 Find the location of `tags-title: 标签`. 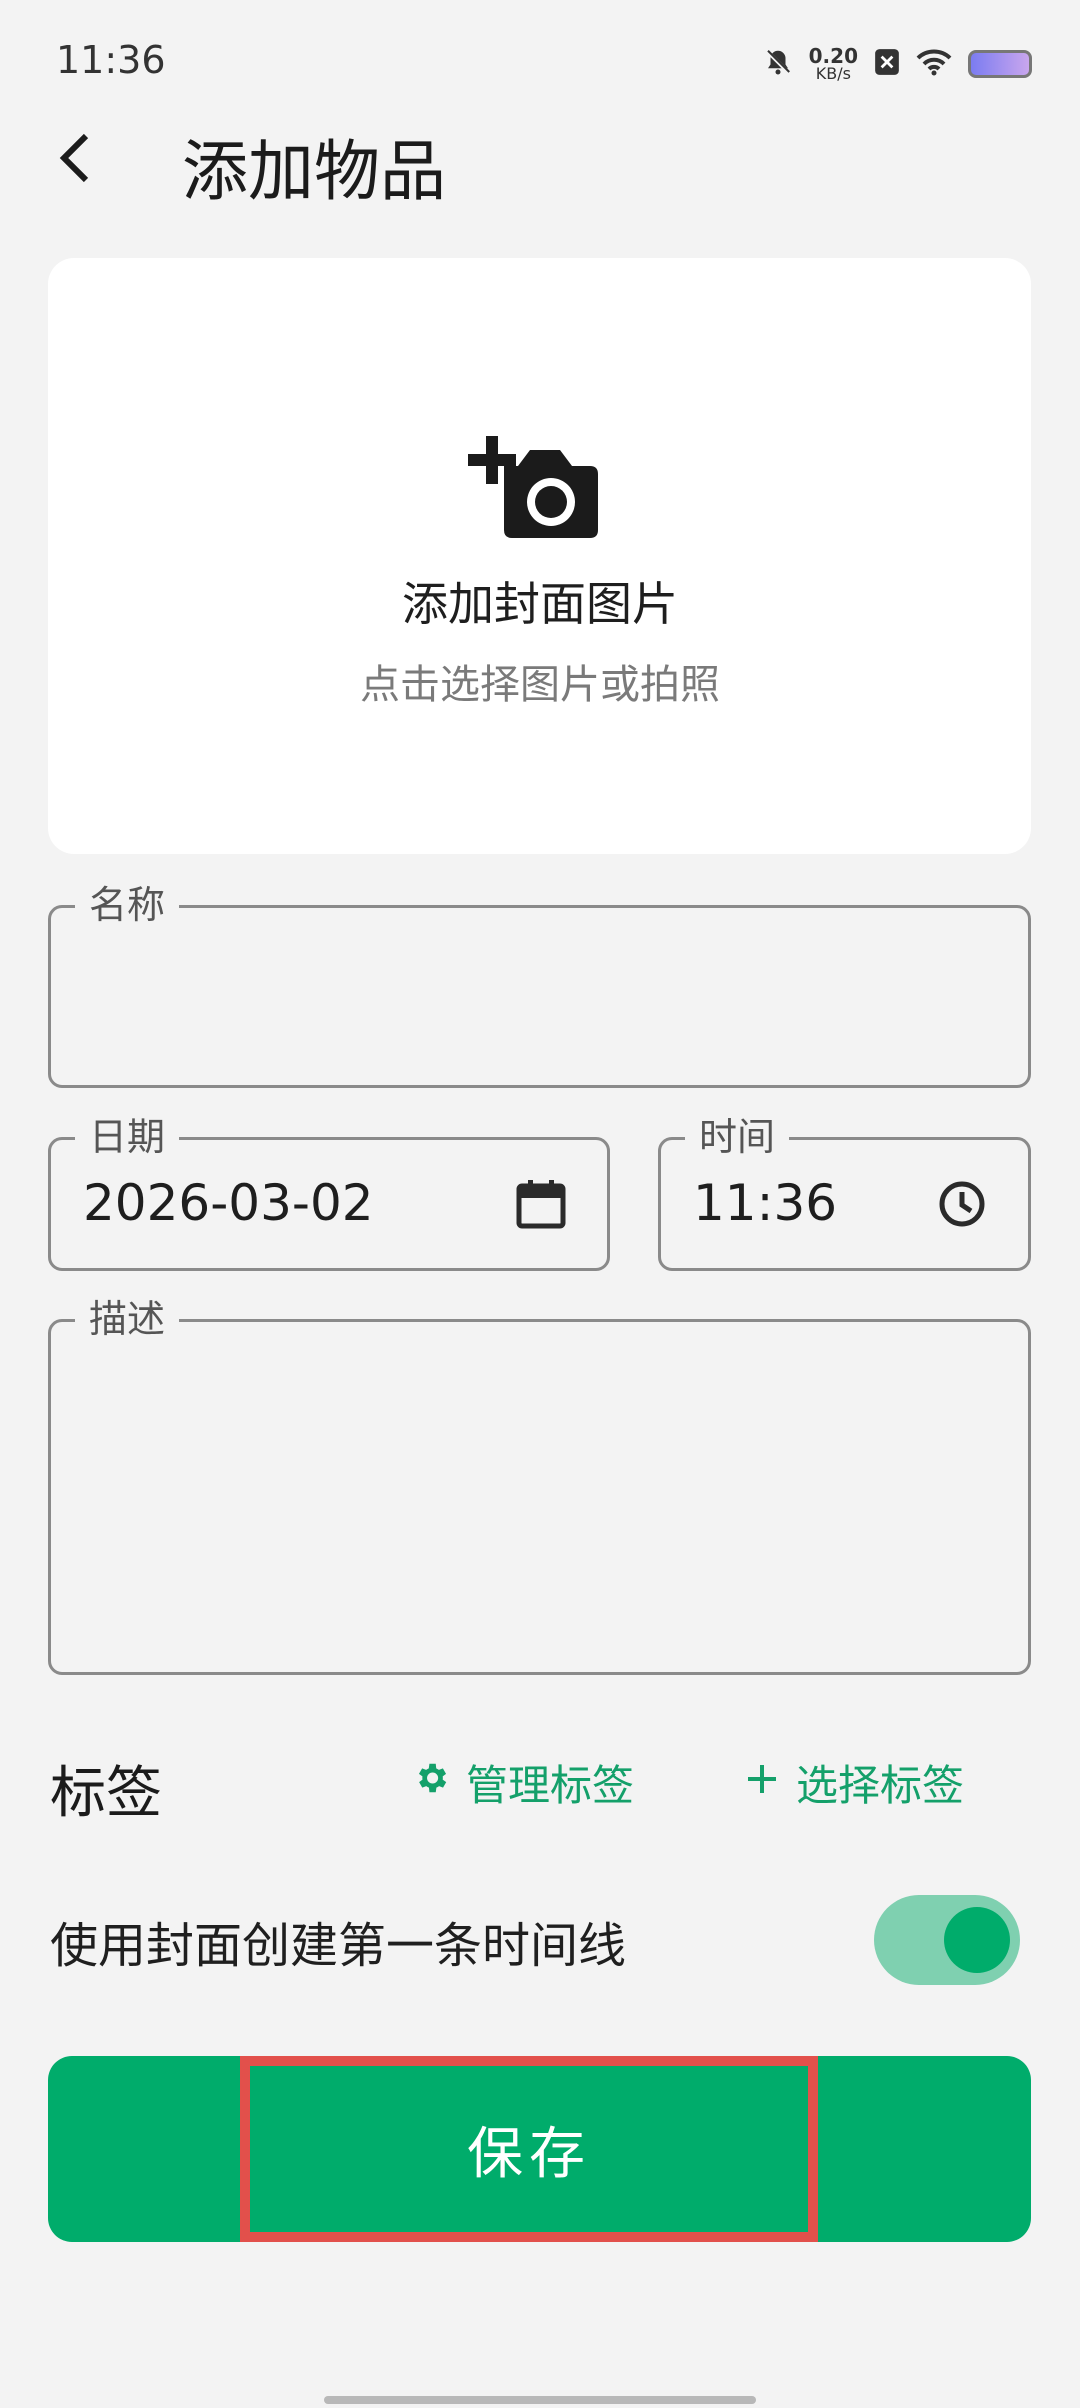

tags-title: 标签 is located at coordinates (106, 1793).